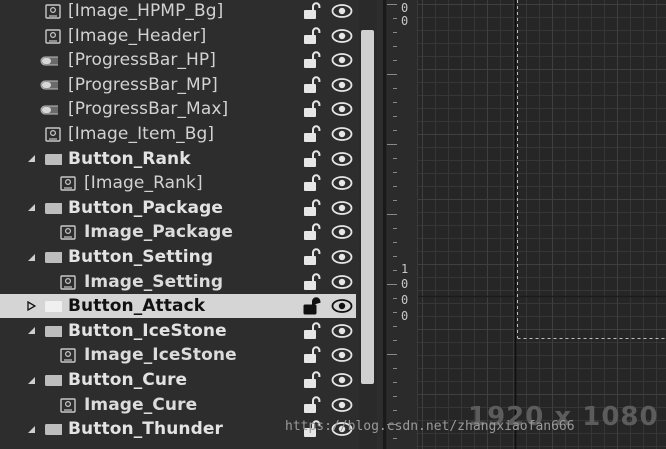  Describe the element at coordinates (178, 11) in the screenshot. I see `hierarchy-row: [Image_HPMP_Bg]` at that location.